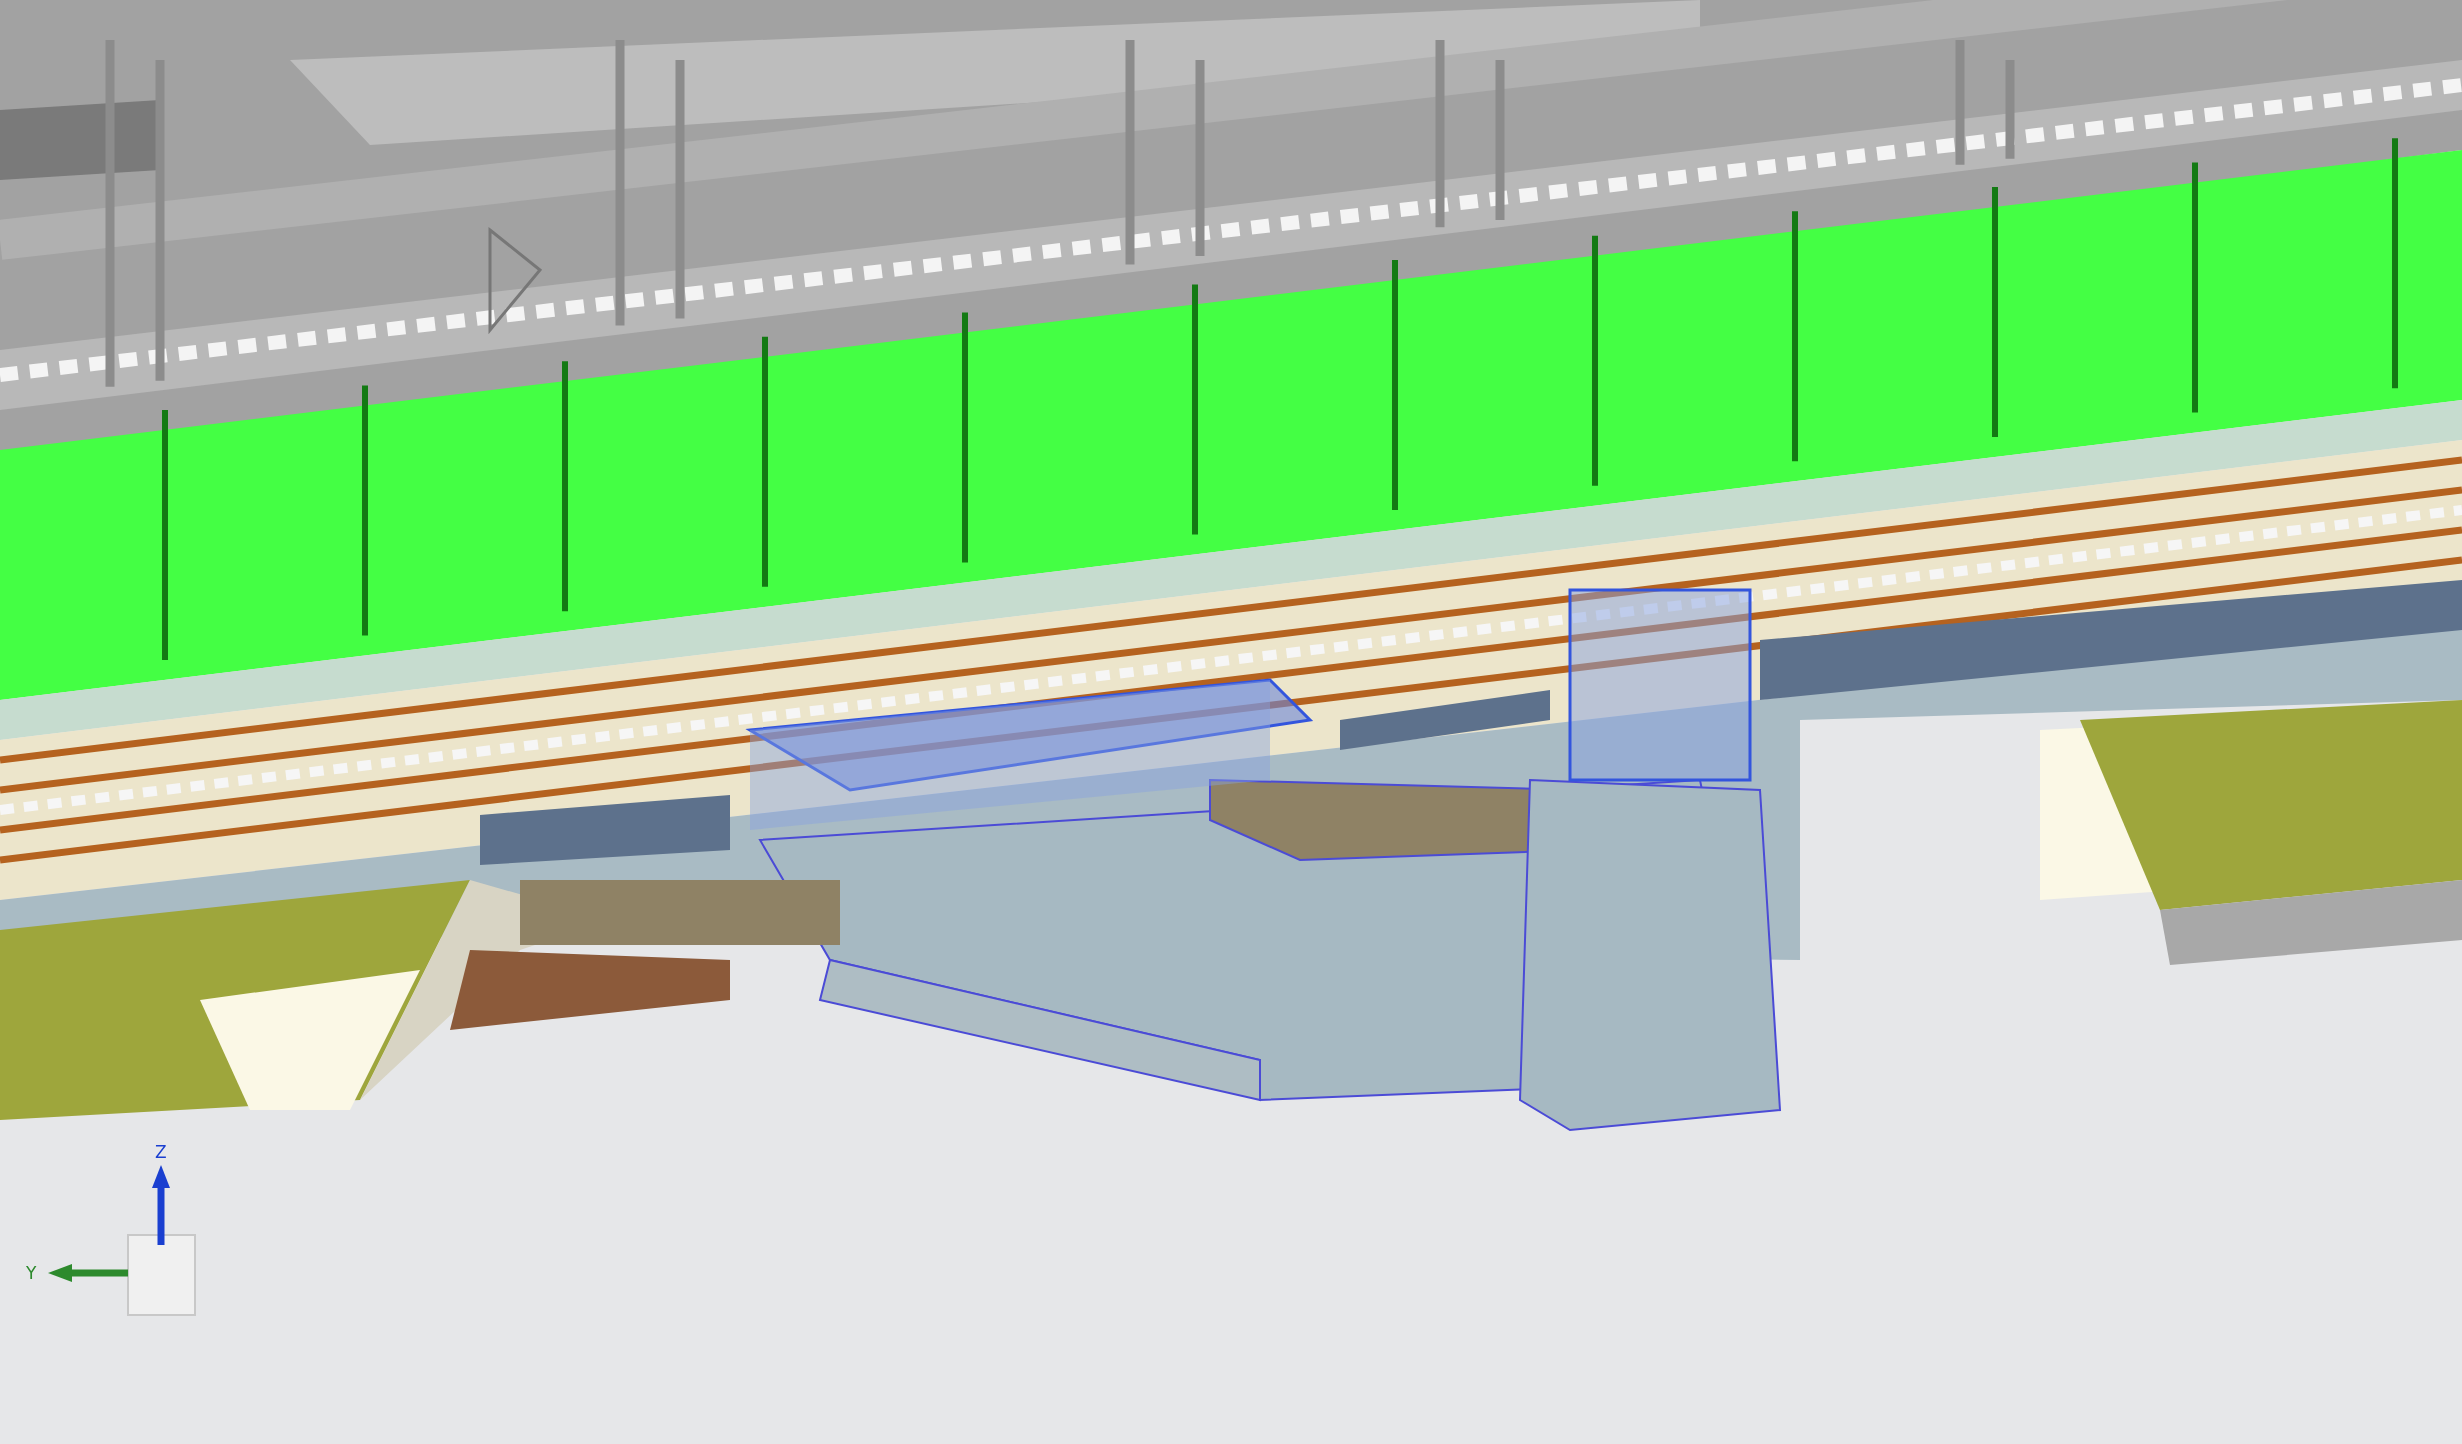 This screenshot has width=2462, height=1444. What do you see at coordinates (161, 1152) in the screenshot?
I see `z-axis-label: Z` at bounding box center [161, 1152].